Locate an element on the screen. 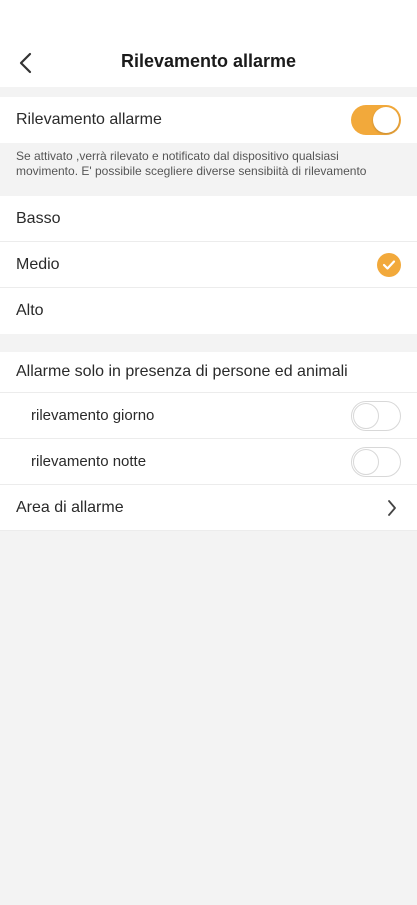 Image resolution: width=417 pixels, height=905 pixels. sensitivity-option-alto: Alto is located at coordinates (208, 311).